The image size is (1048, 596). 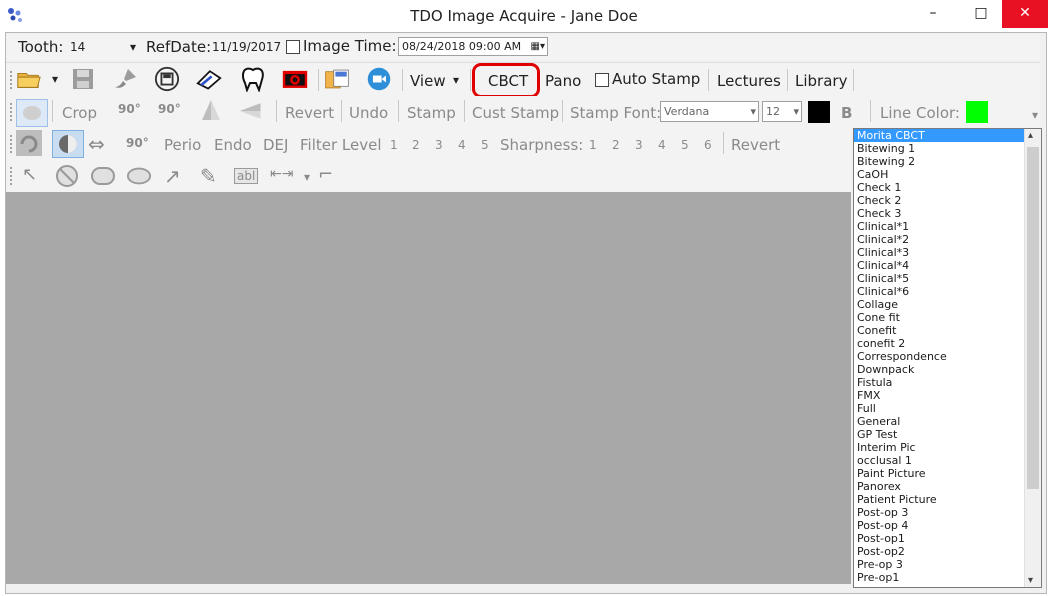 I want to click on list-item: Downpack, so click(x=947, y=369).